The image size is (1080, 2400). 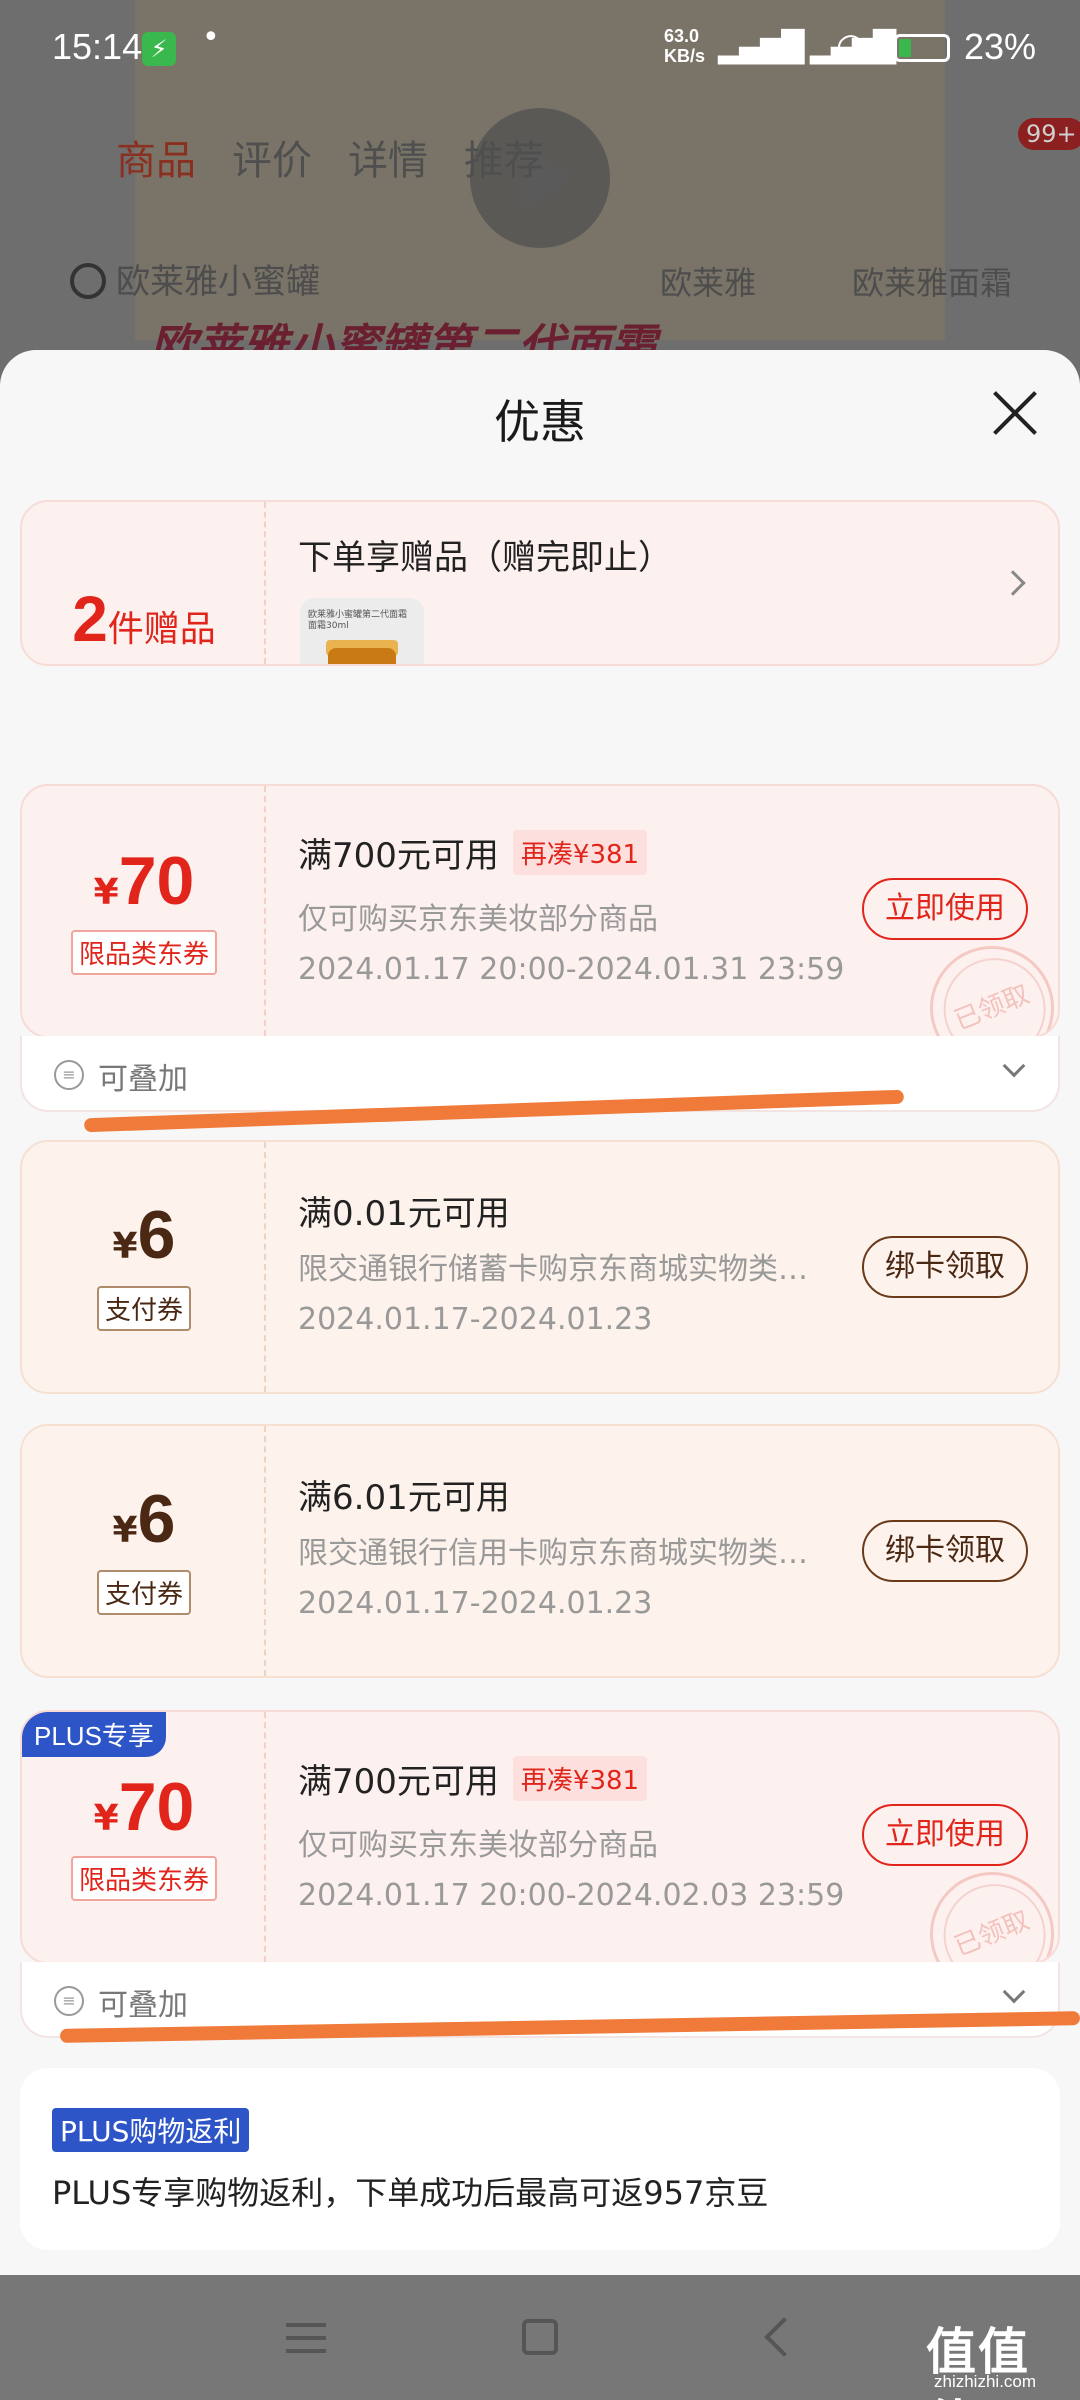 I want to click on charging-icon: ⚡, so click(x=159, y=49).